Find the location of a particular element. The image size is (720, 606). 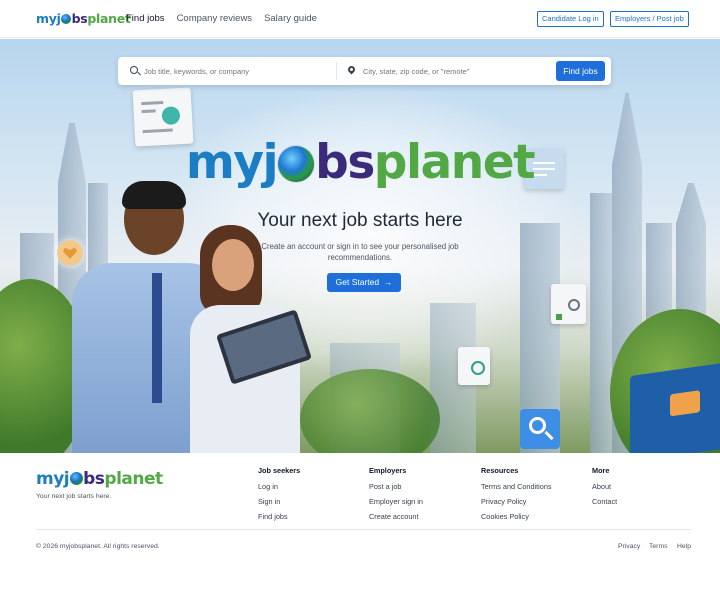

hero-title: Your next job starts here is located at coordinates (360, 220).